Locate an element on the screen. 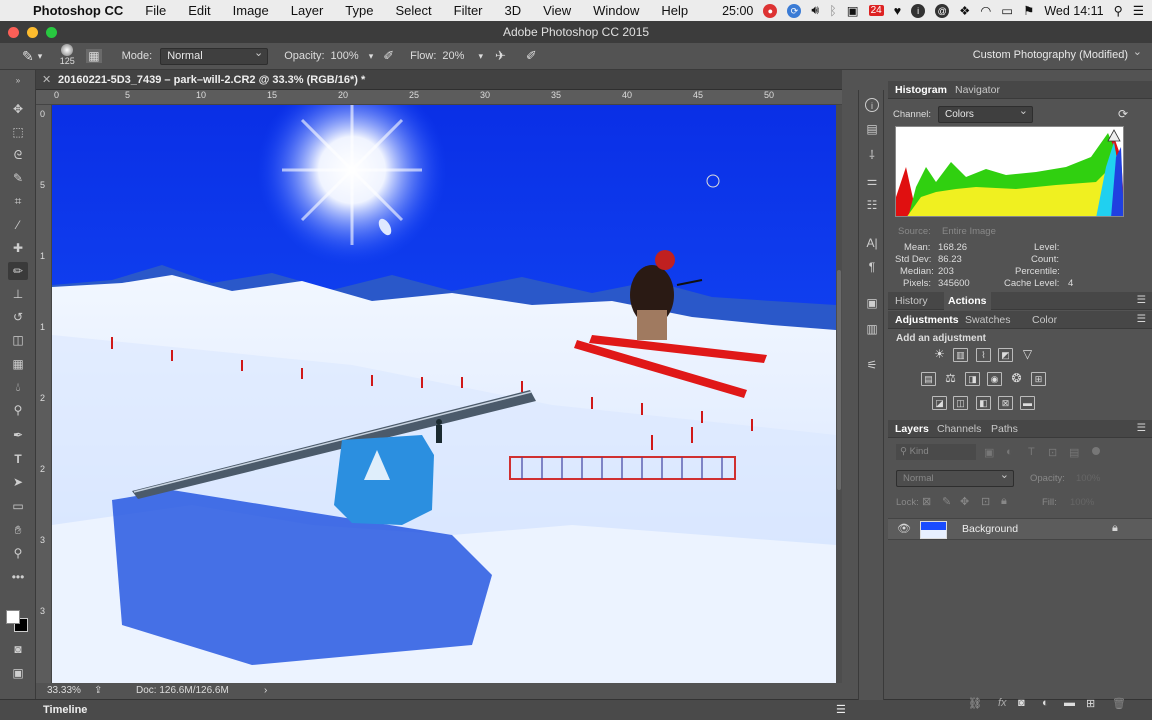 This screenshot has width=1152, height=720. new-group-icon: ▬ is located at coordinates (1069, 703).